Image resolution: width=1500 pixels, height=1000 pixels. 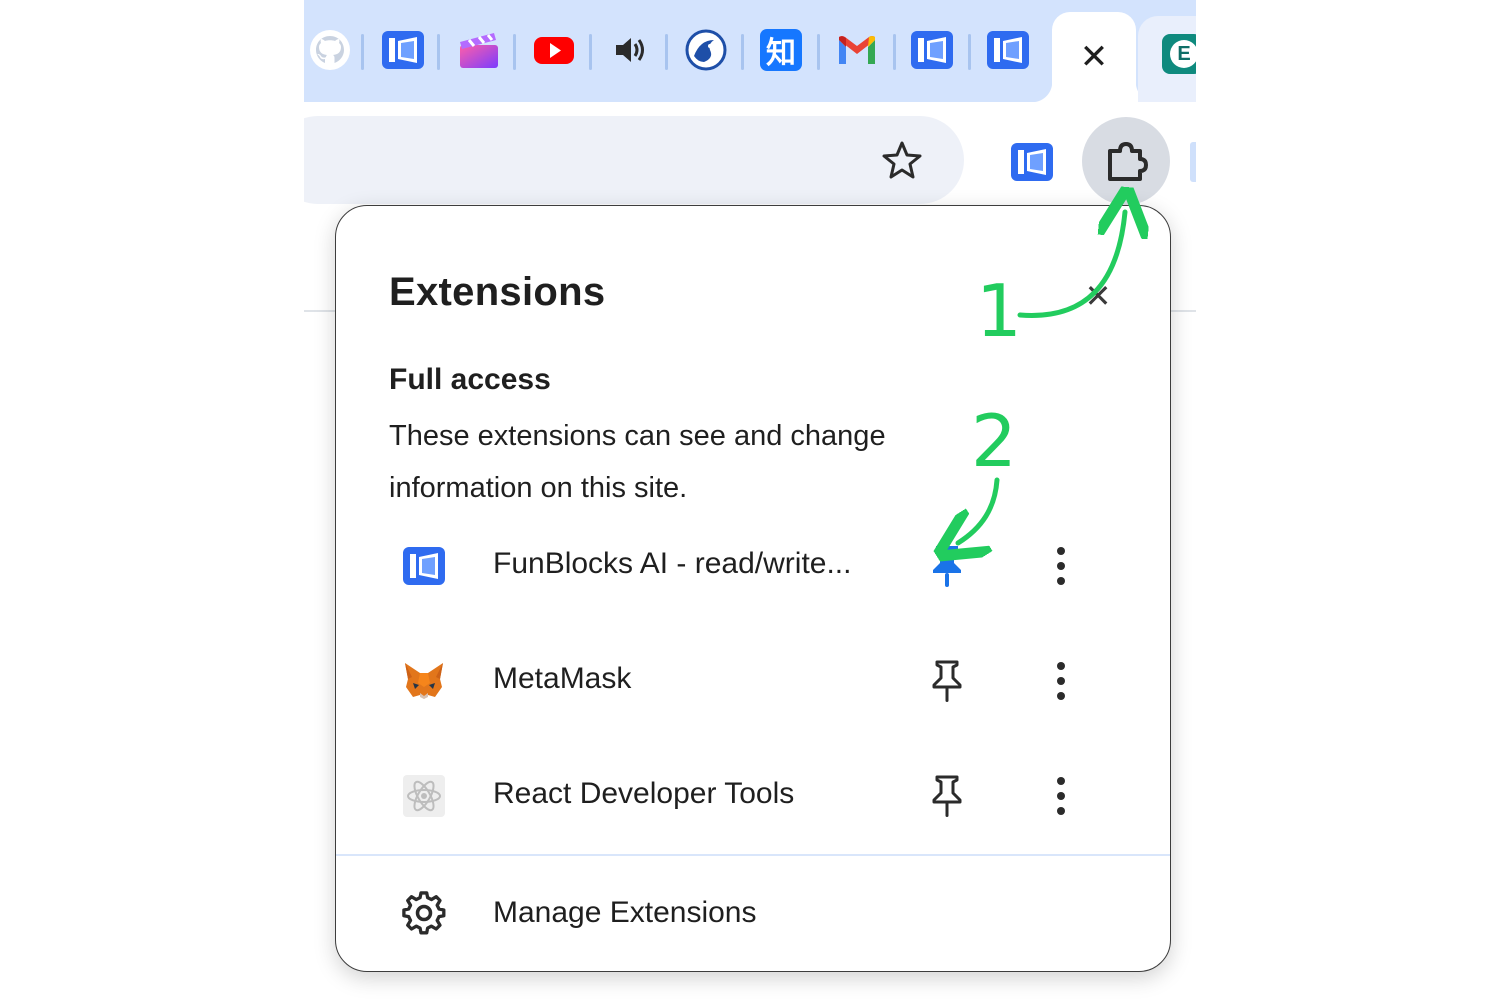 I want to click on gmail-icon, so click(x=857, y=50).